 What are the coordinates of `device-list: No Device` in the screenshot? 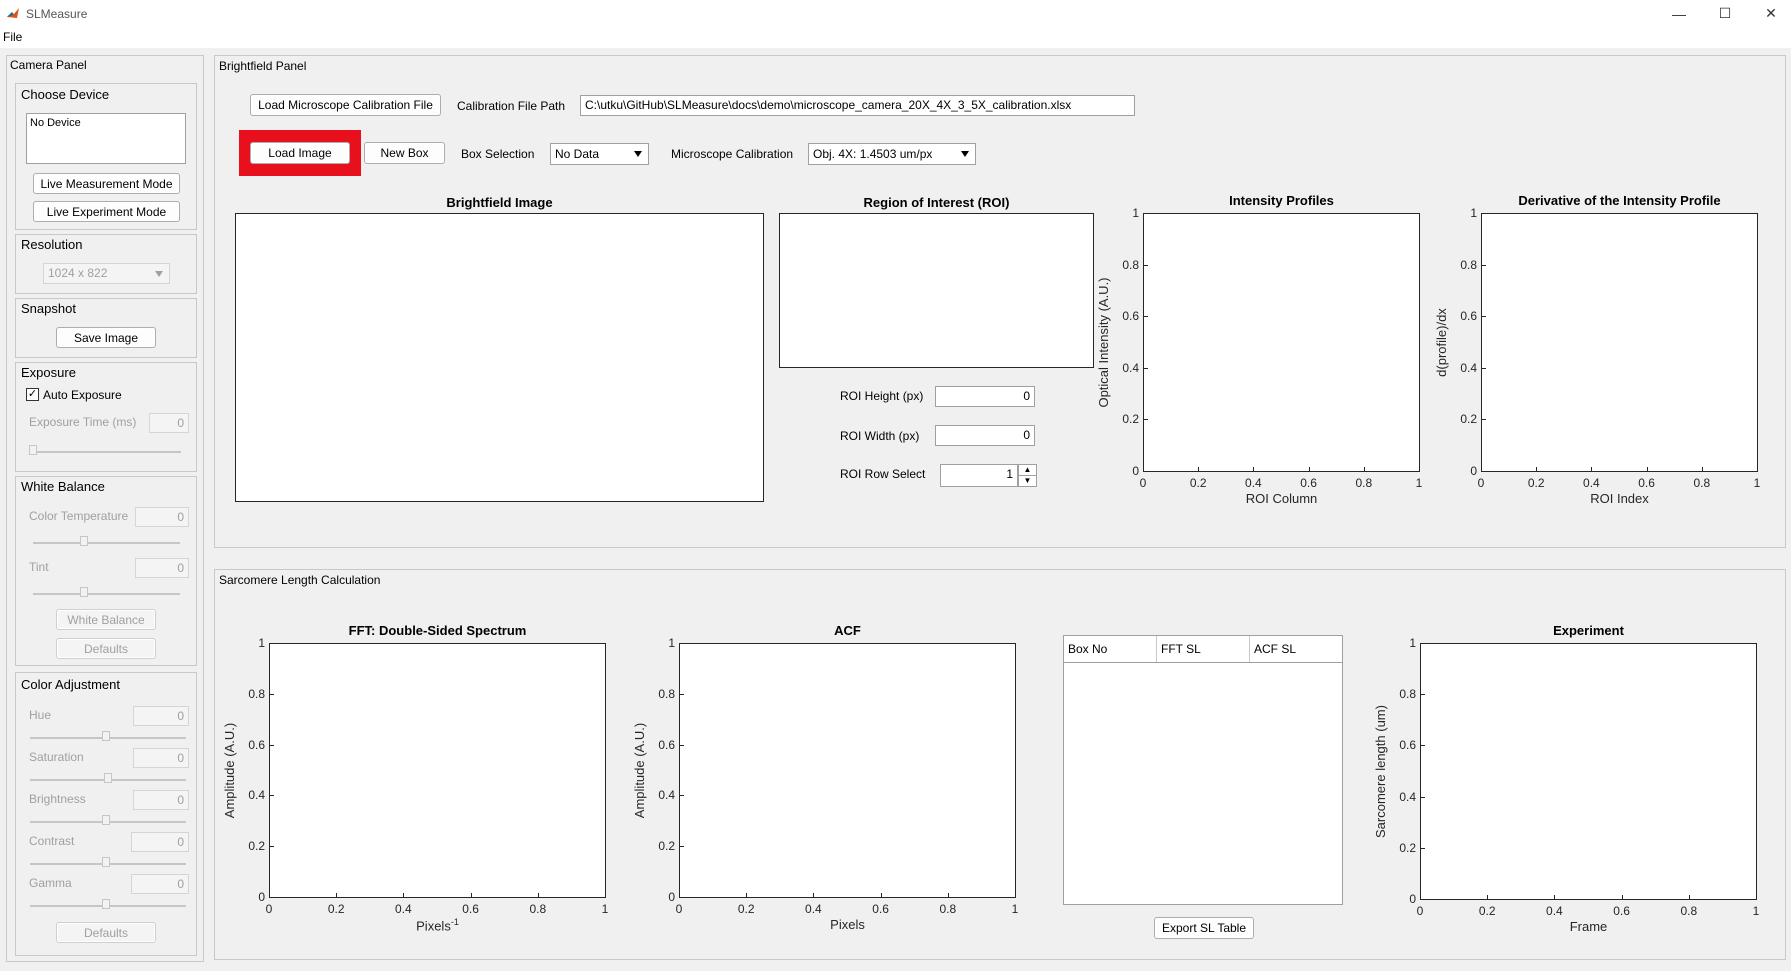 It's located at (106, 138).